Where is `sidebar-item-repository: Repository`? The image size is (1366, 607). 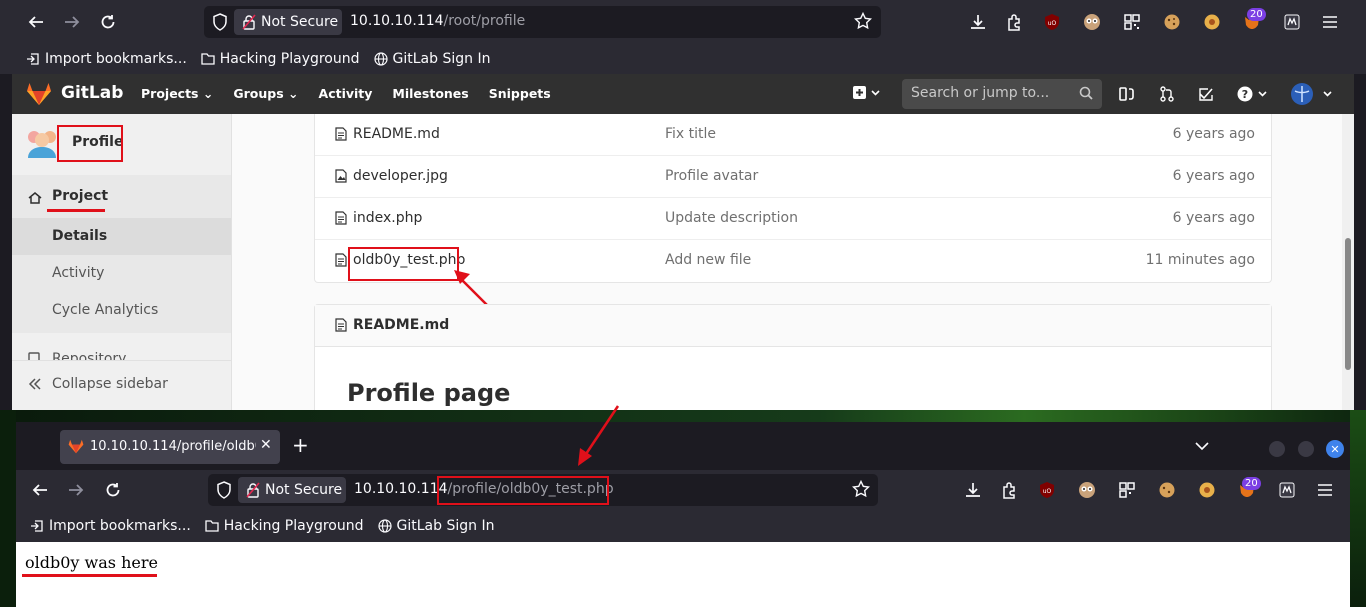 sidebar-item-repository: Repository is located at coordinates (121, 353).